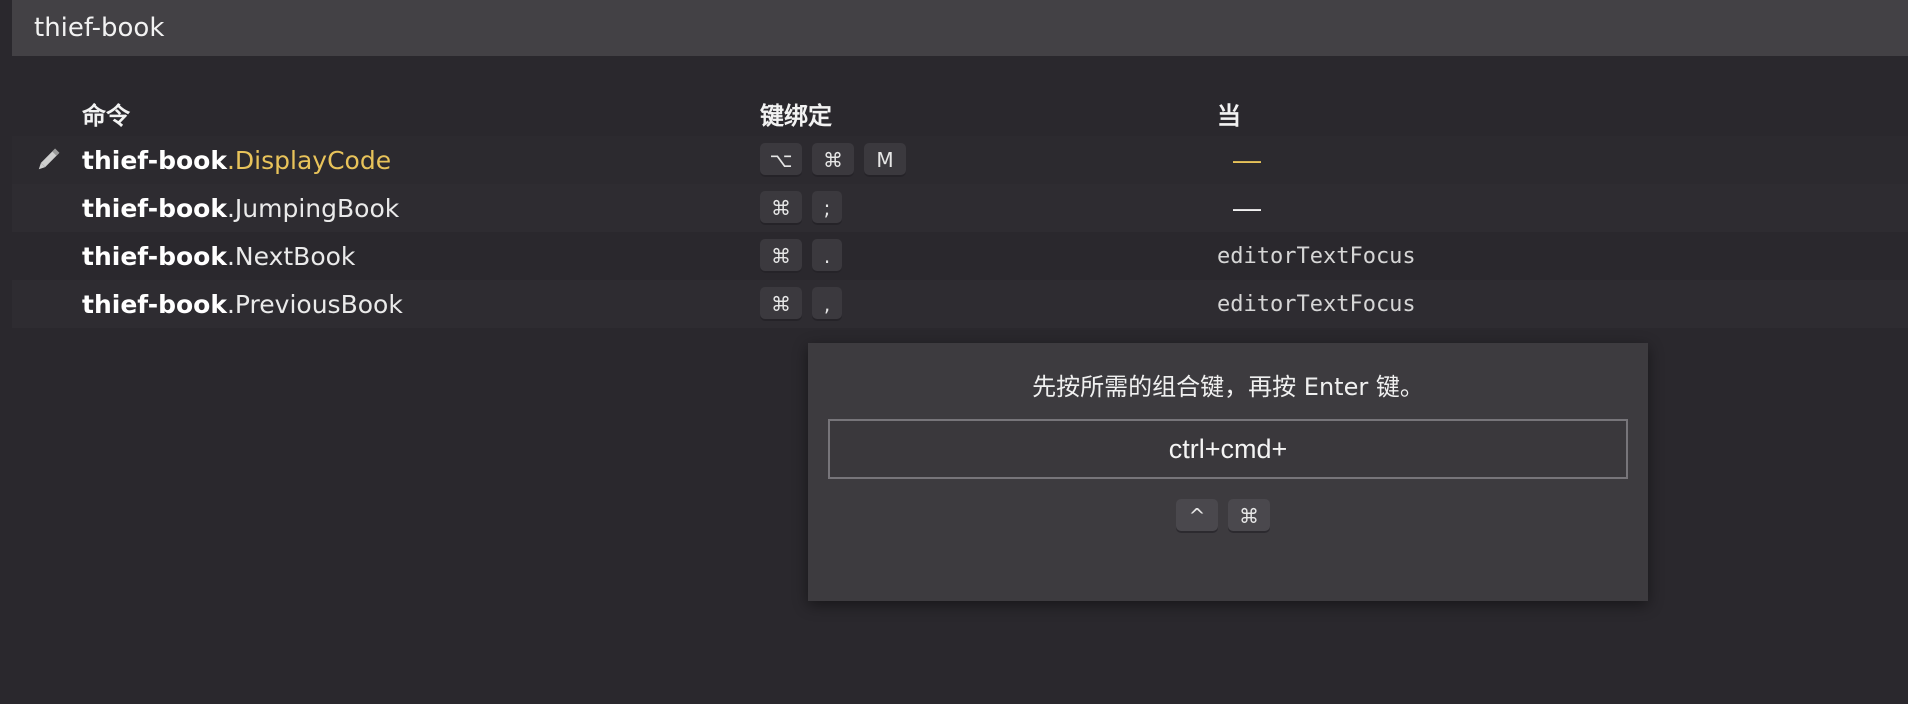  I want to click on command-name: DisplayCode, so click(313, 160).